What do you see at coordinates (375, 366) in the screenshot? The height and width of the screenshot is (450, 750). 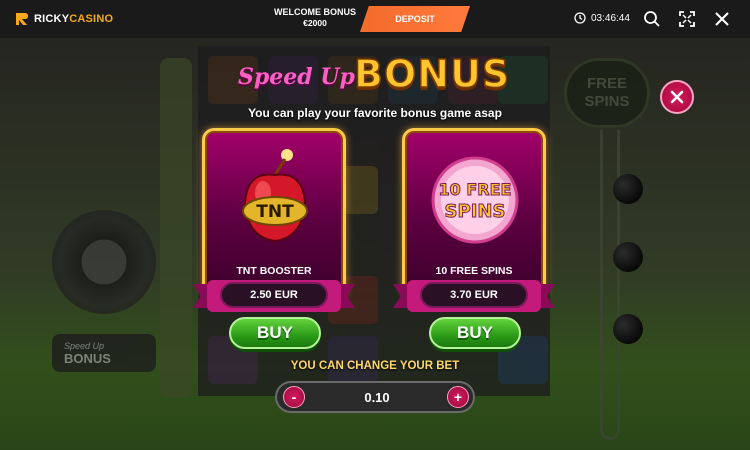 I see `bet-change-label: YOU CAN CHANGE YOUR BET` at bounding box center [375, 366].